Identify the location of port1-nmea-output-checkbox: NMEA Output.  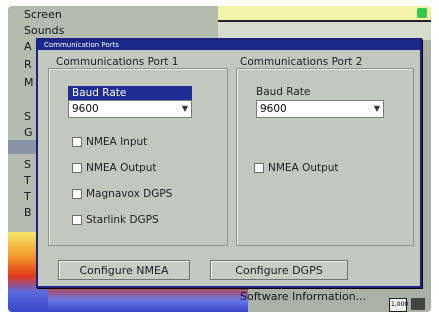
(114, 168).